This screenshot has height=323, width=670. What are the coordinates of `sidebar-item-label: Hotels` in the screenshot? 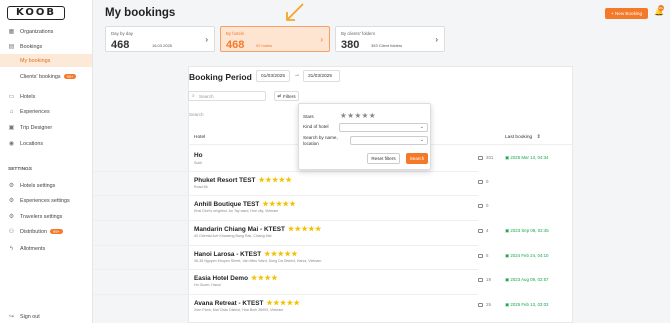 It's located at (28, 96).